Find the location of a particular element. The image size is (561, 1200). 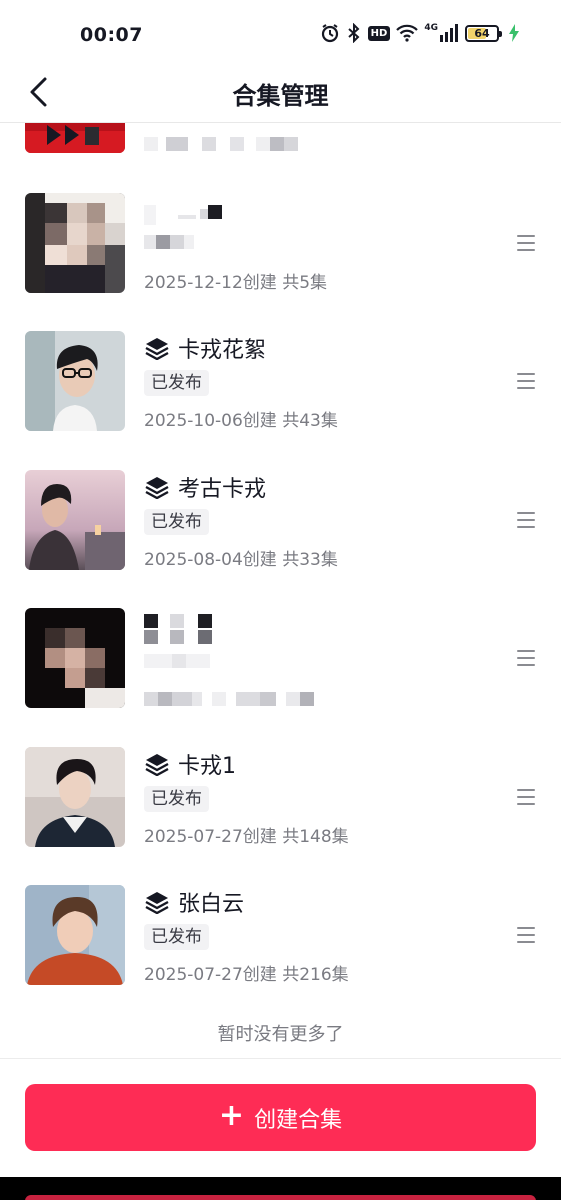

battery-icon: 64 is located at coordinates (483, 33).